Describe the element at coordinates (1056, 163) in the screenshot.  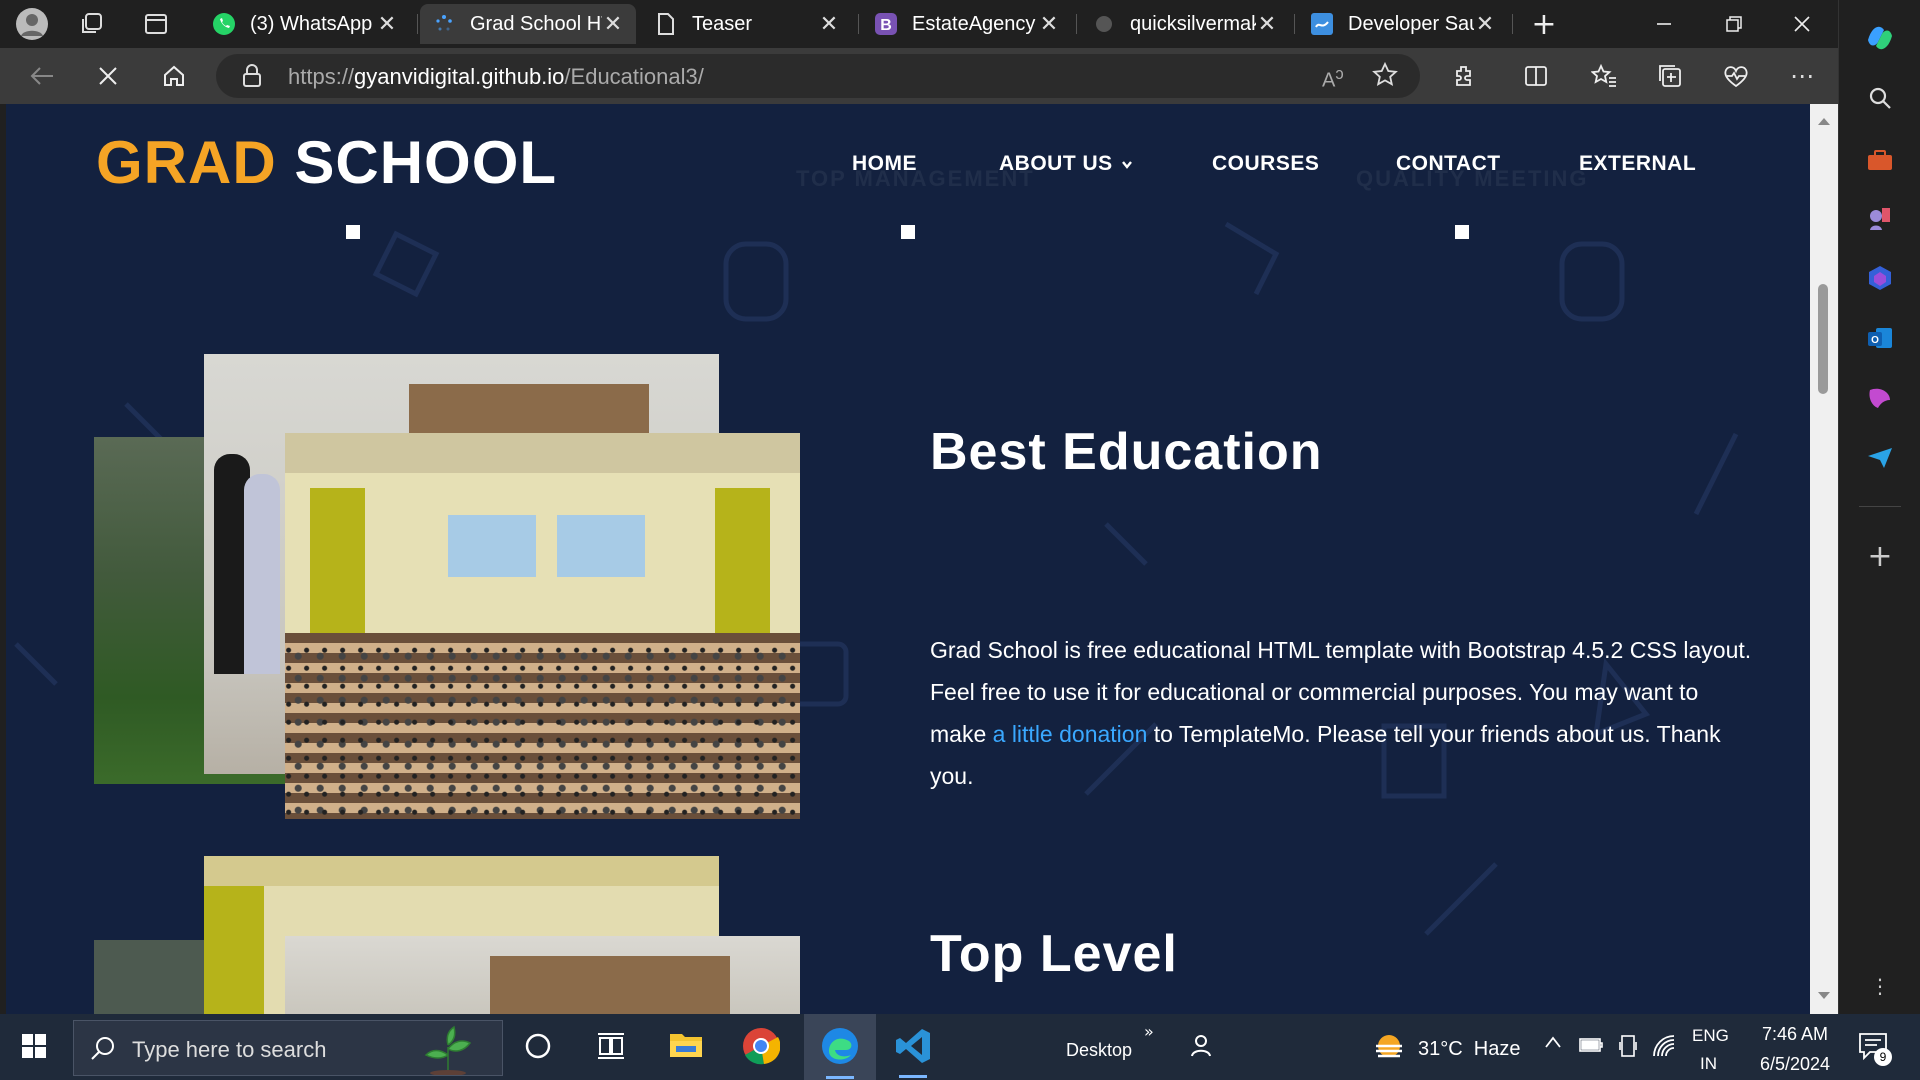
I see `nav-about-us-label: ABOUT US` at that location.